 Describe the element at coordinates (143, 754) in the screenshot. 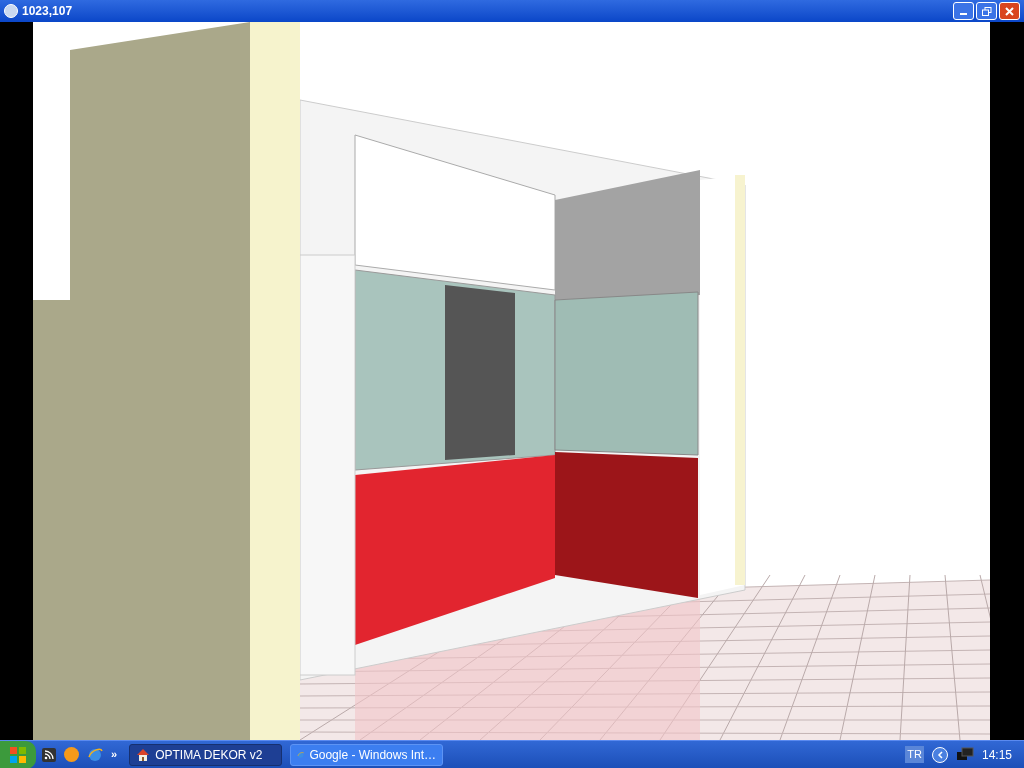

I see `house-icon` at that location.